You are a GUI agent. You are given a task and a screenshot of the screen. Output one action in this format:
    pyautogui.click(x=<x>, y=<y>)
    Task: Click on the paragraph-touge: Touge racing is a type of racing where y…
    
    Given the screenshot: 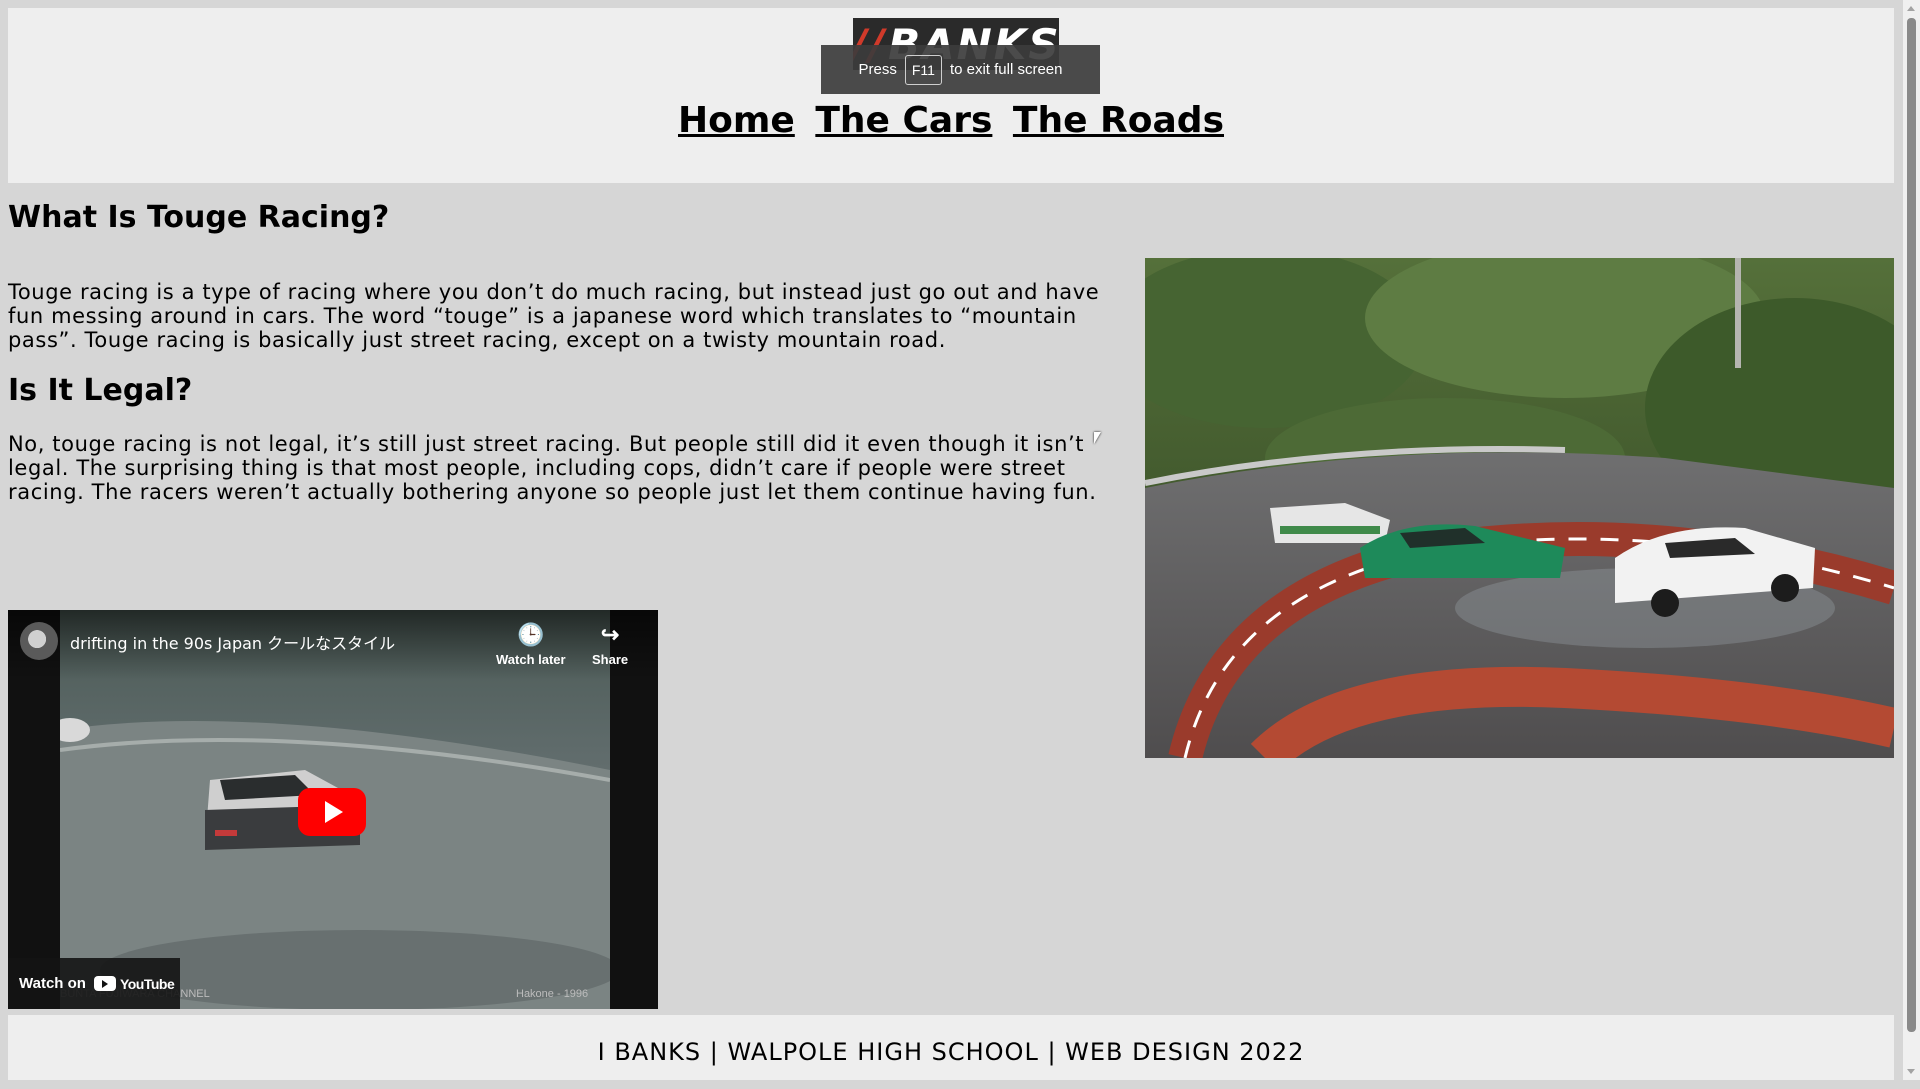 What is the action you would take?
    pyautogui.click(x=554, y=316)
    